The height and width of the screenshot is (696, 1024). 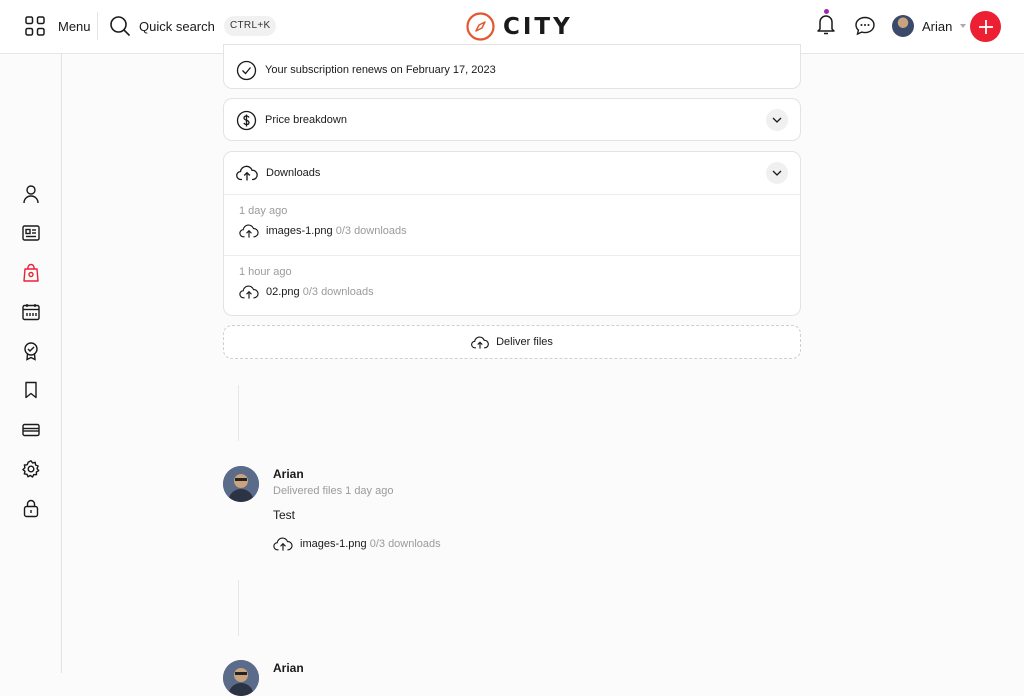 I want to click on downloads-header: Downloads, so click(x=512, y=173).